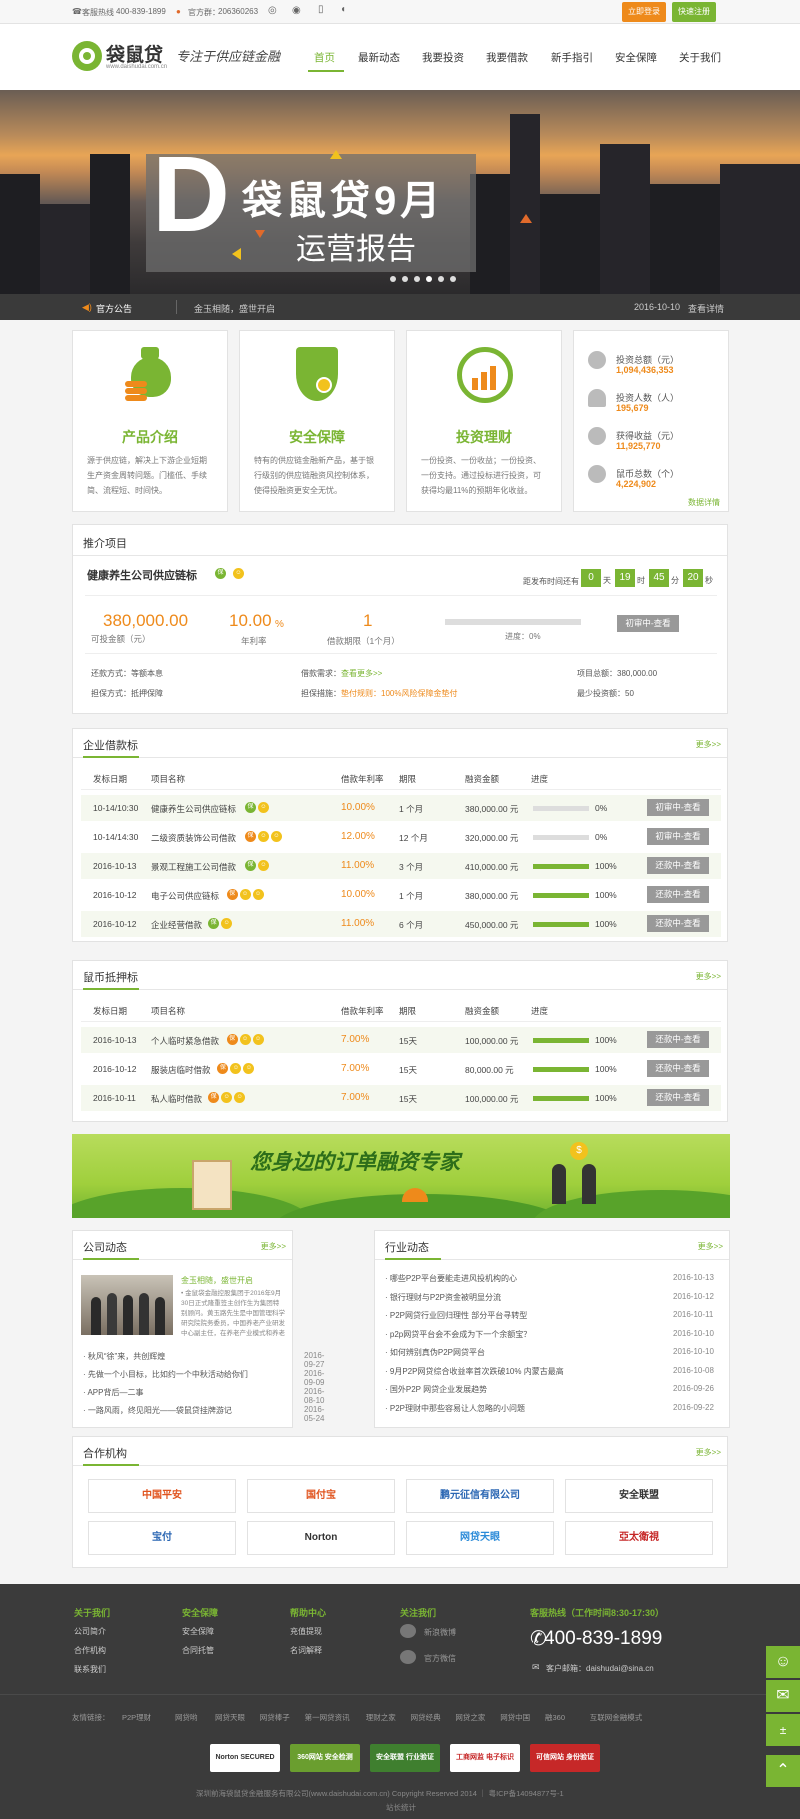 This screenshot has height=1819, width=800. I want to click on news-photo, so click(127, 1305).